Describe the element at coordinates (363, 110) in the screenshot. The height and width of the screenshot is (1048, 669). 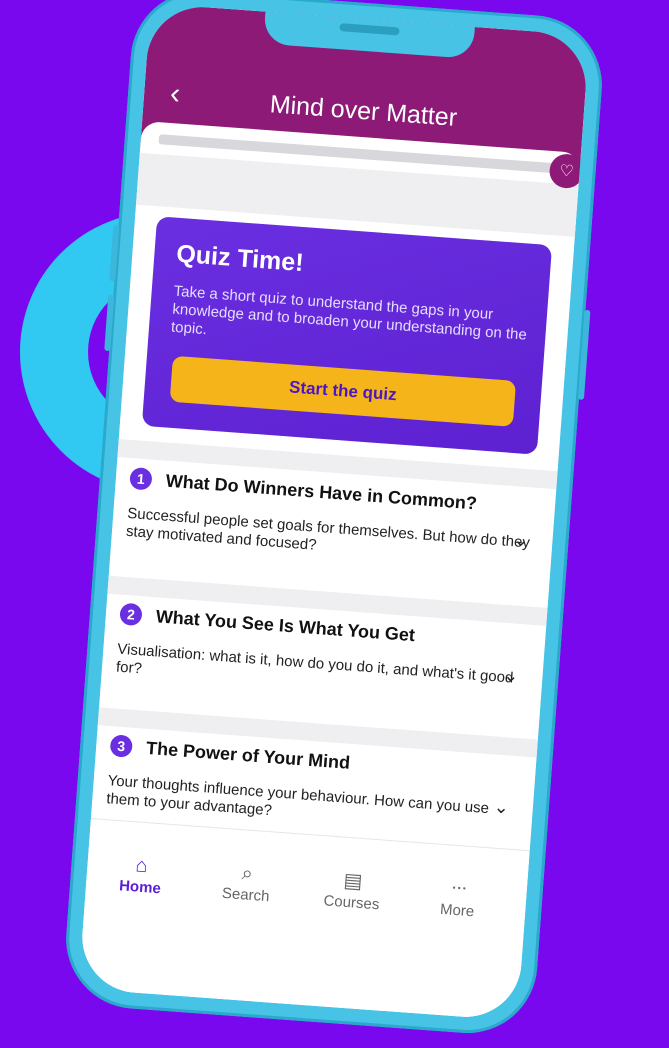
I see `page-title: Mind over Matter` at that location.